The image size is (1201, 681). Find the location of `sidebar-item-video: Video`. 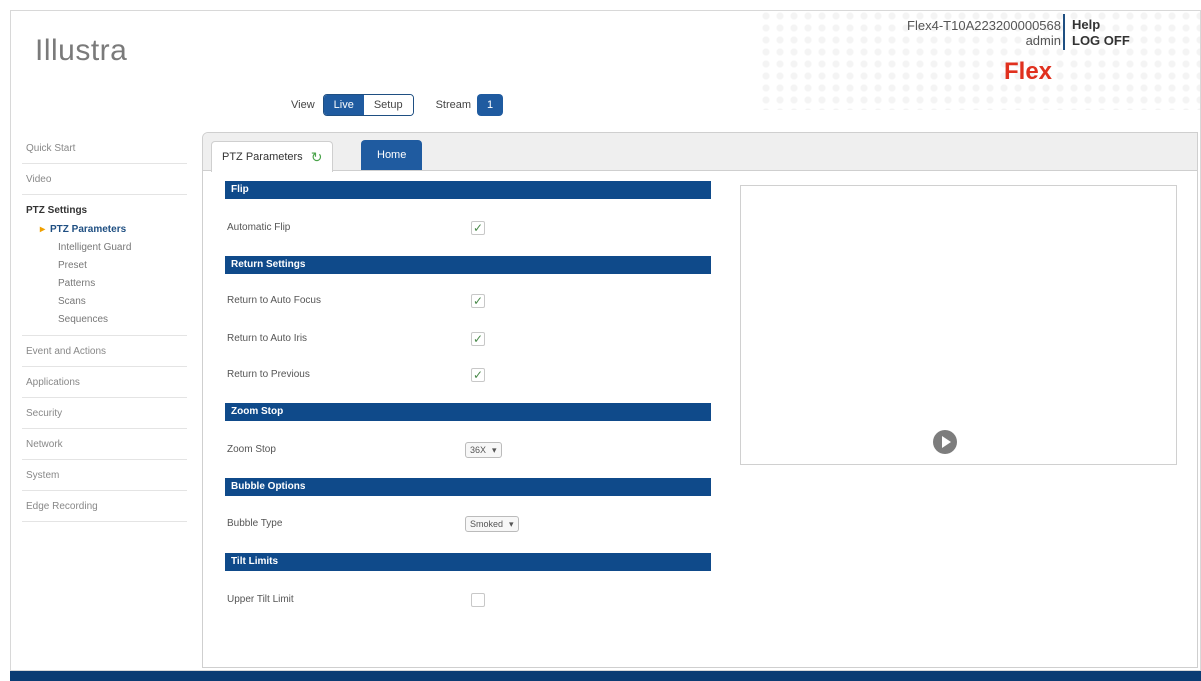

sidebar-item-video: Video is located at coordinates (104, 179).